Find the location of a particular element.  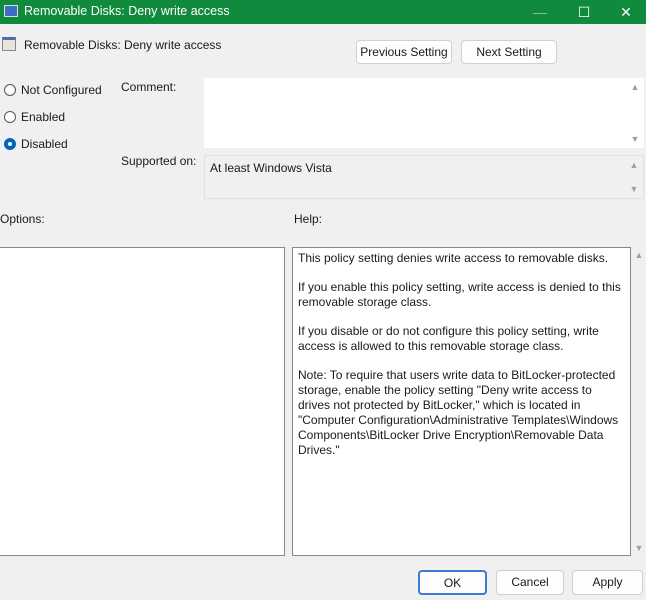

minimize-button: — is located at coordinates (540, 12).